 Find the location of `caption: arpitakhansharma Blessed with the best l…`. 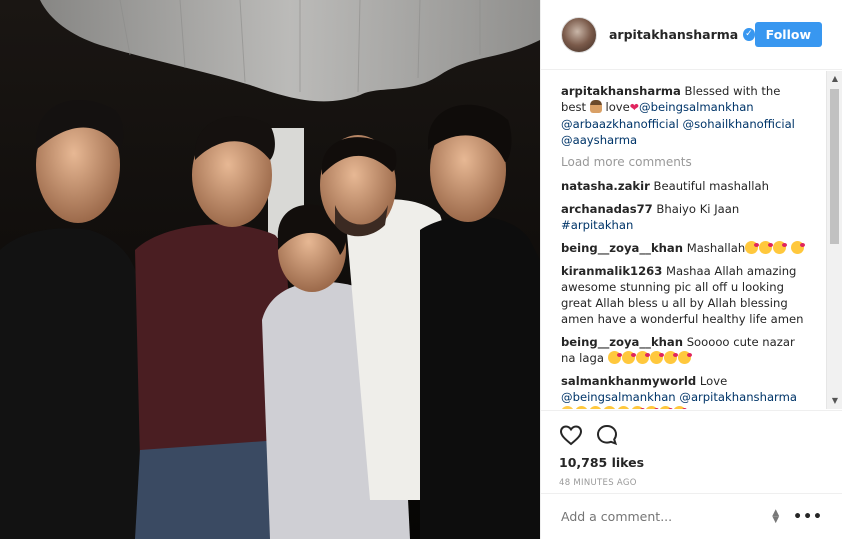

caption: arpitakhansharma Blessed with the best l… is located at coordinates (692, 115).